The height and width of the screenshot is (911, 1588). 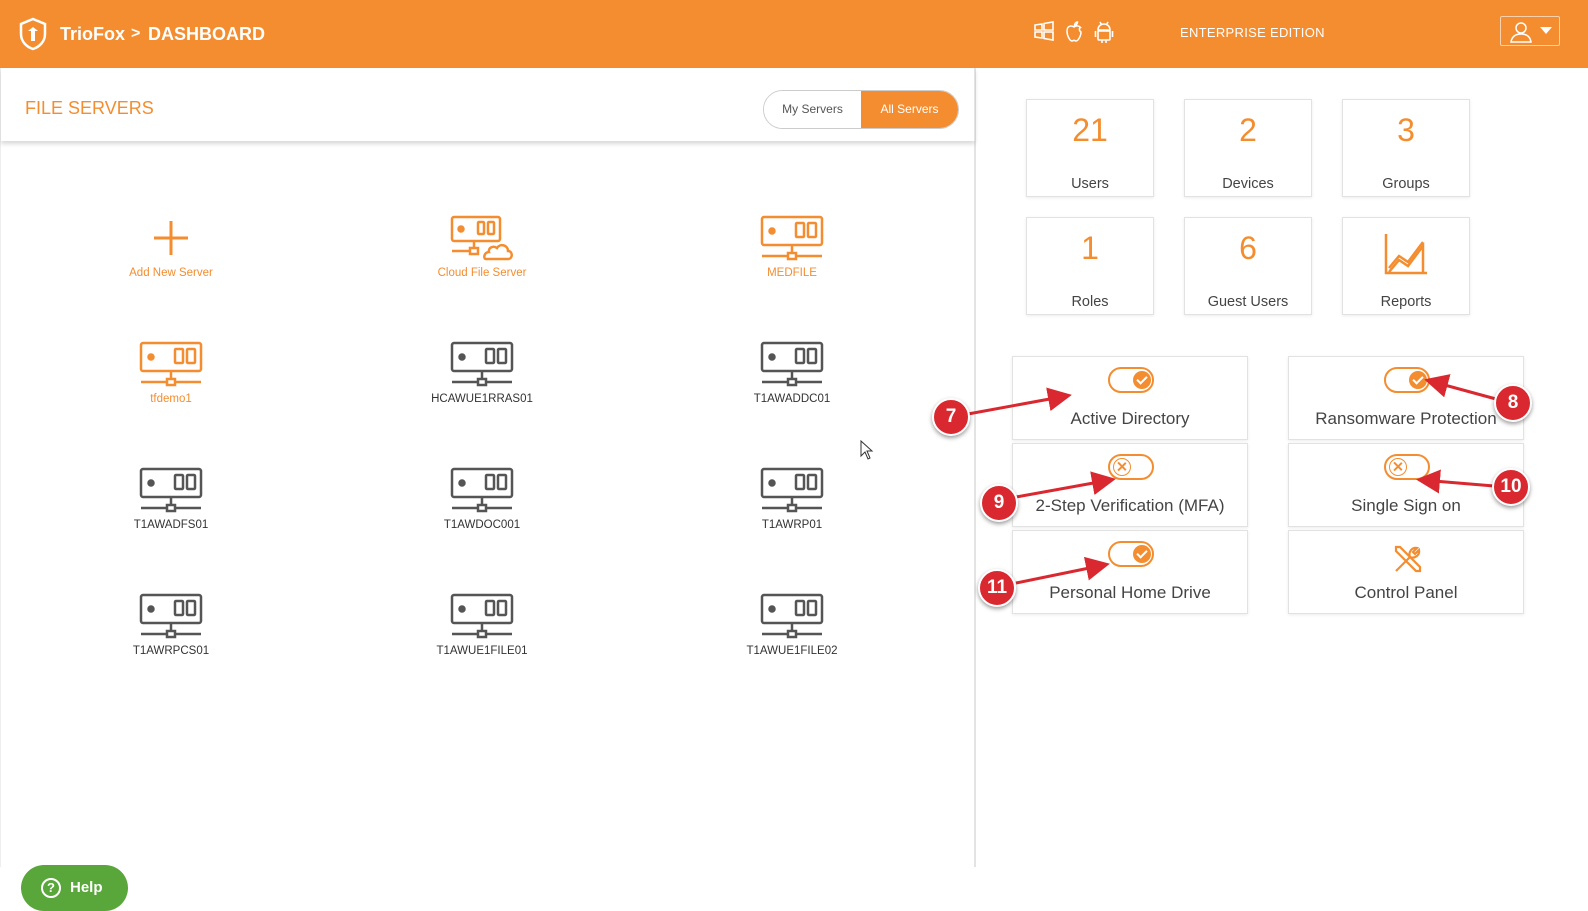 I want to click on brand-name: TrioFox, so click(x=92, y=34).